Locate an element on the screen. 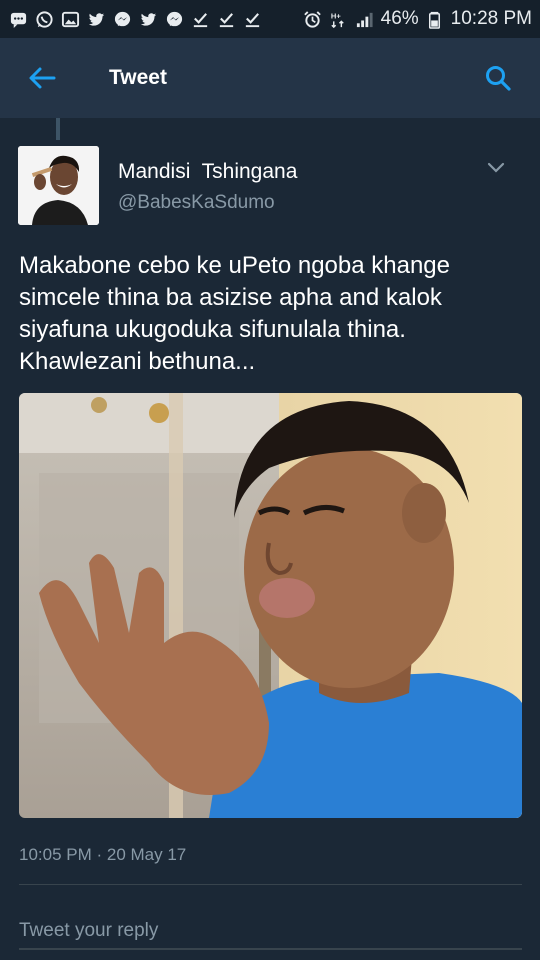 This screenshot has height=960, width=540. network-hplus-icon: H+ is located at coordinates (339, 19).